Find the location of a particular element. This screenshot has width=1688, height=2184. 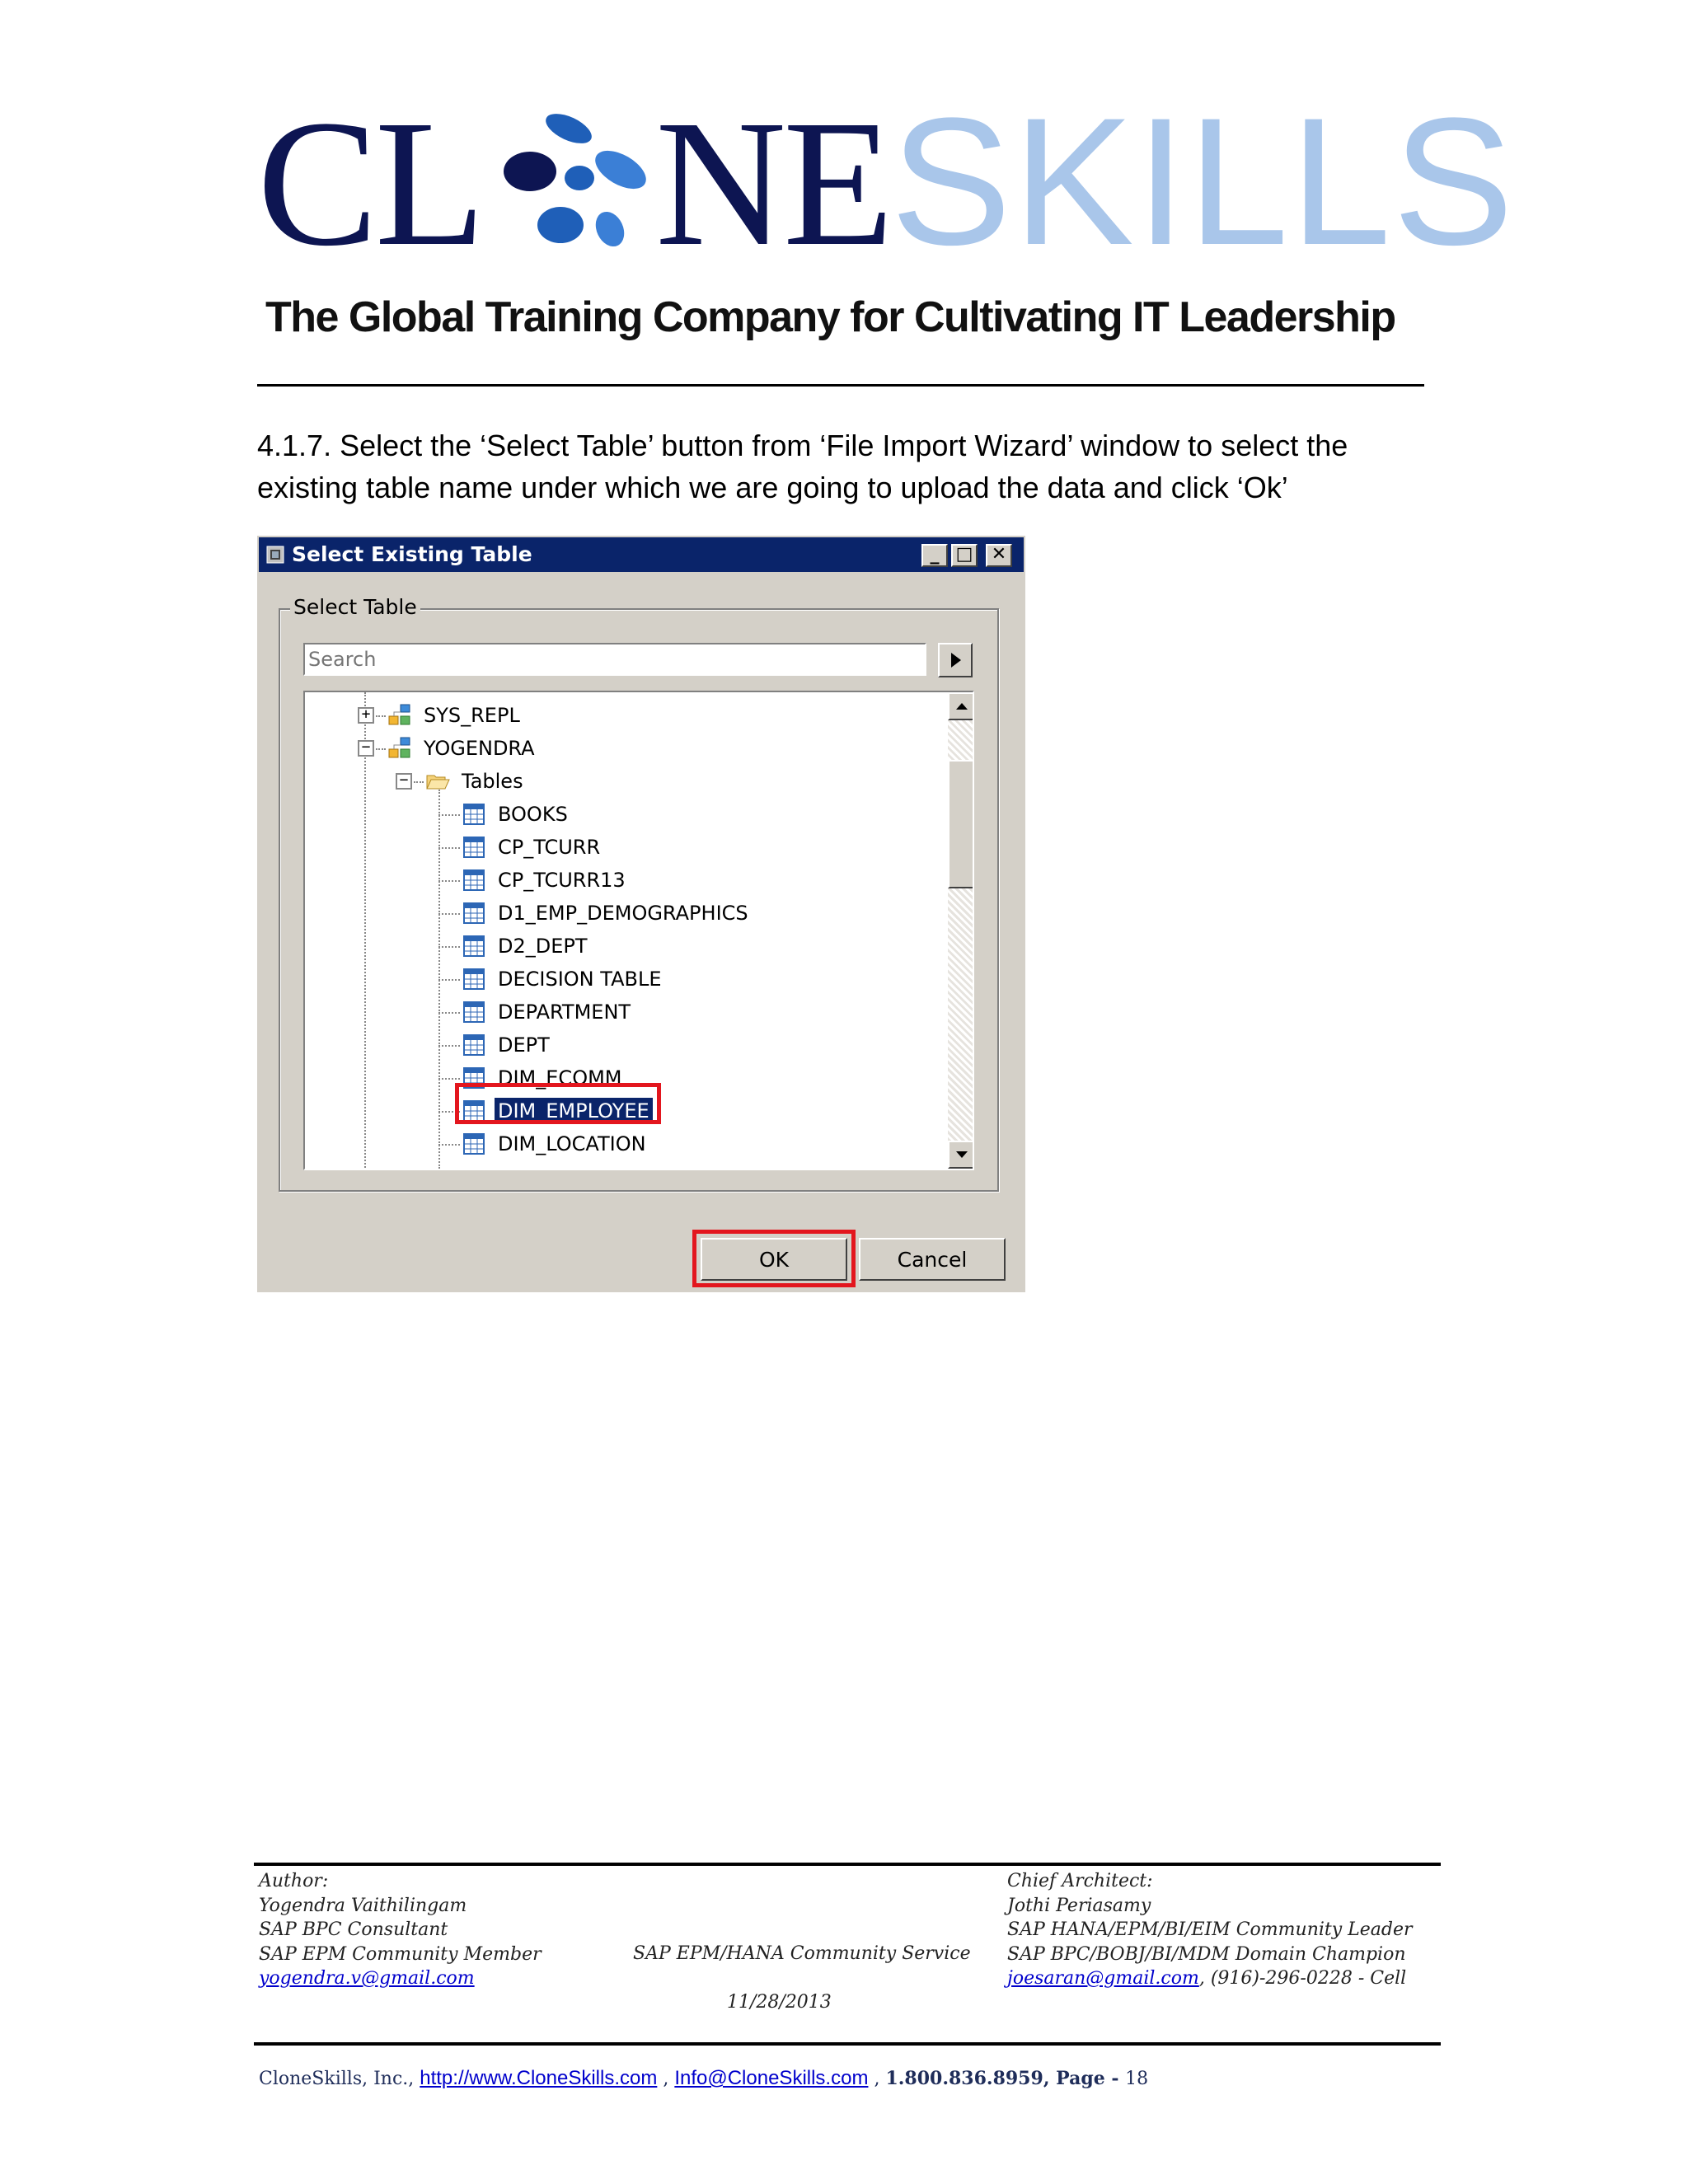

tree-node-sys-repl: SYS_REPL is located at coordinates (455, 715).